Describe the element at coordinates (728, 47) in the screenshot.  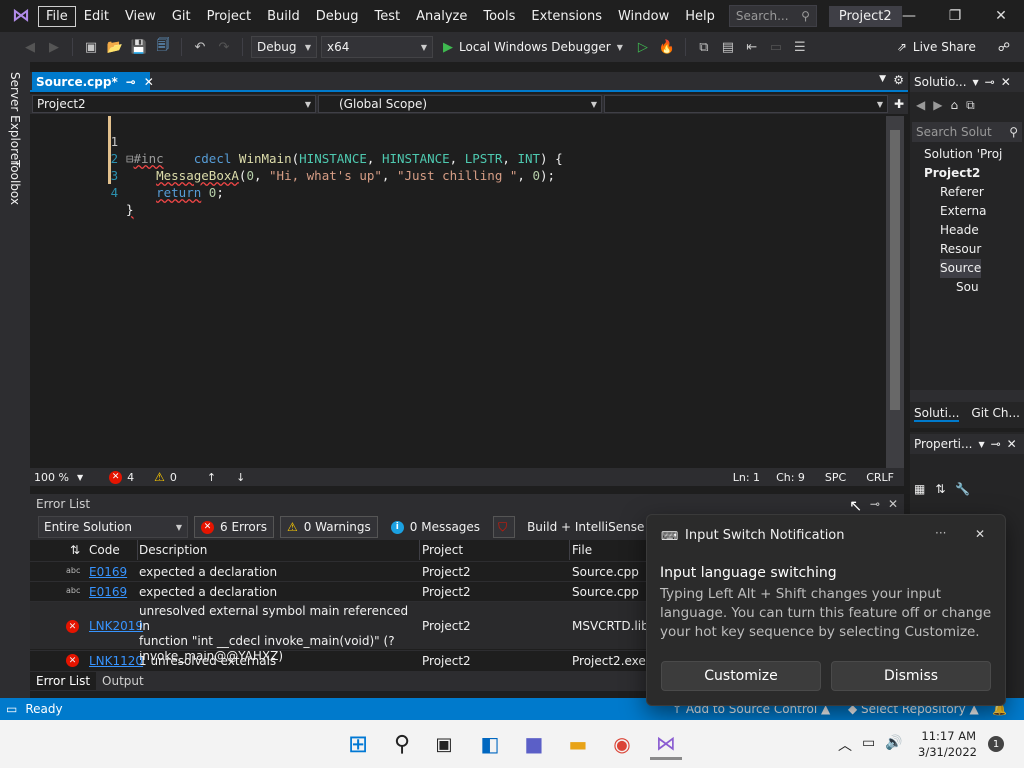
I see `layout-icon: ▤` at that location.